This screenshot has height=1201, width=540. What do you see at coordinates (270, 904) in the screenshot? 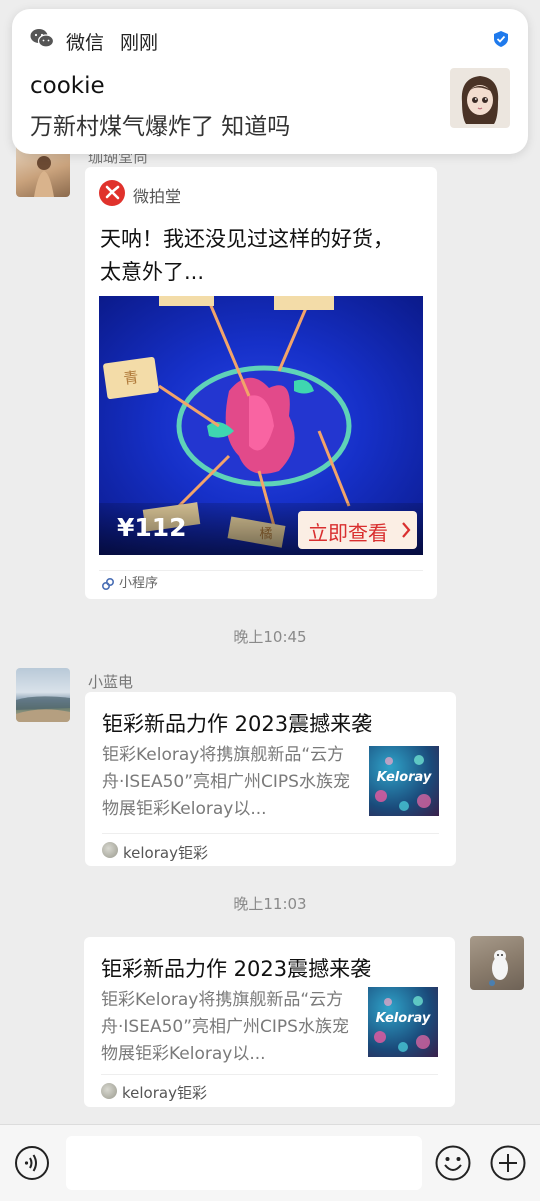
I see `timestamp: 晚上11:03` at bounding box center [270, 904].